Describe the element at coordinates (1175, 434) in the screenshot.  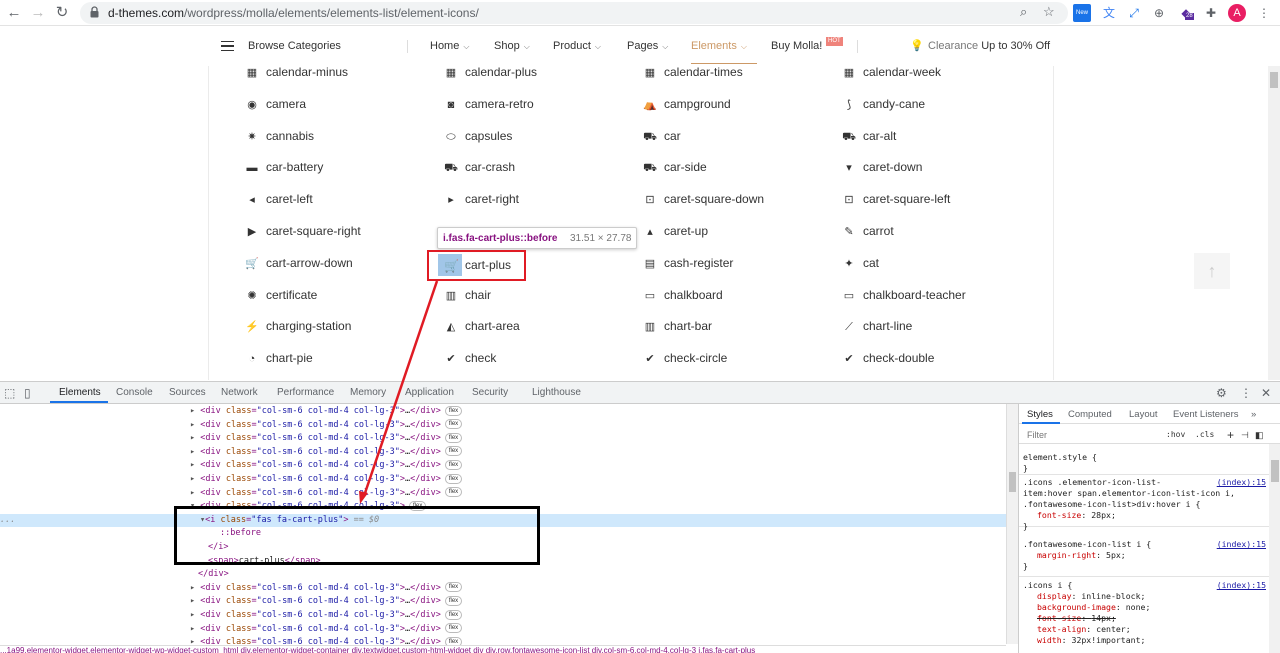
I see `hov-toggle: :hov` at that location.